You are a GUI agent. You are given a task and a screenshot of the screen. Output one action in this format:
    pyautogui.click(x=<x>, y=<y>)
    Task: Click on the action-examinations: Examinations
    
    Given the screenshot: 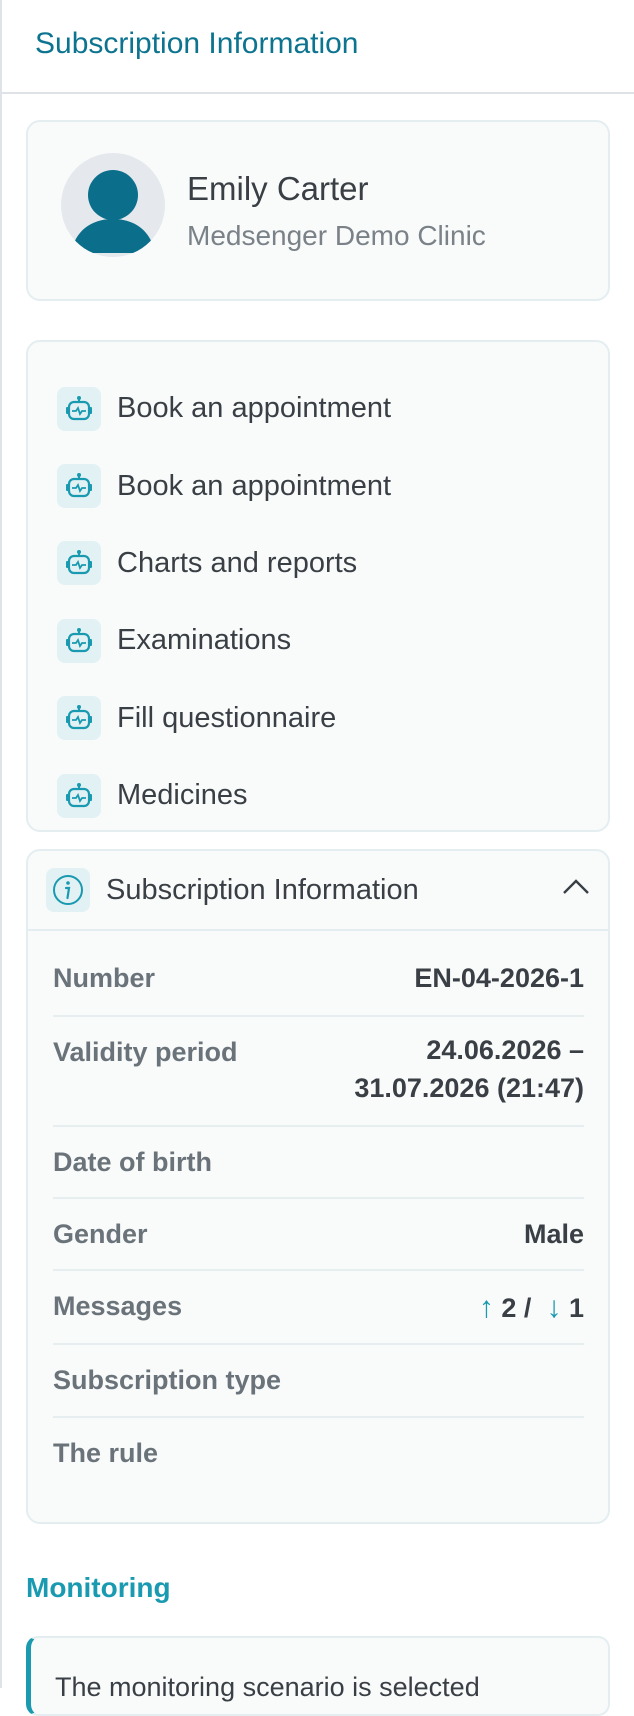 What is the action you would take?
    pyautogui.click(x=318, y=640)
    